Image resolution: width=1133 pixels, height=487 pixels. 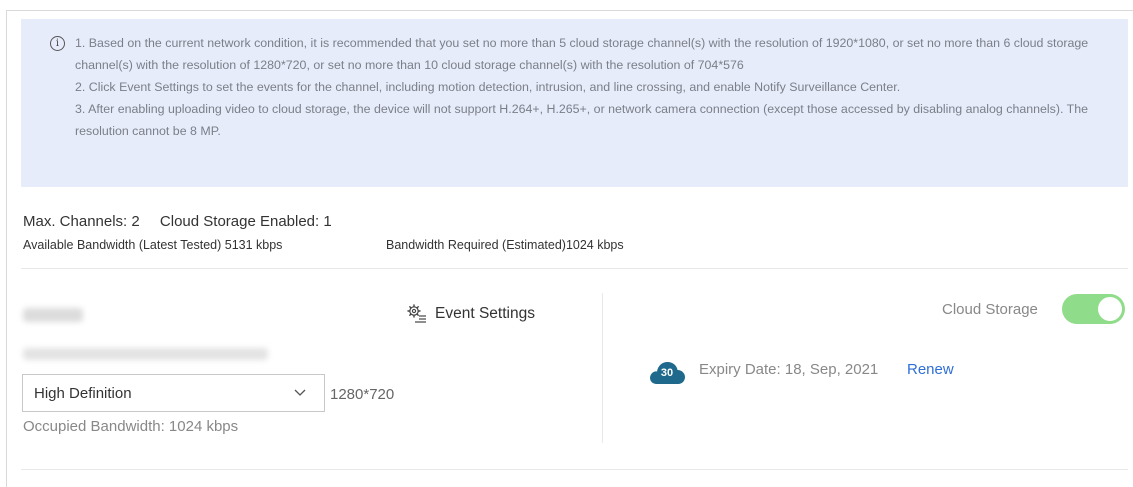 I want to click on channel-name-redacted, so click(x=53, y=315).